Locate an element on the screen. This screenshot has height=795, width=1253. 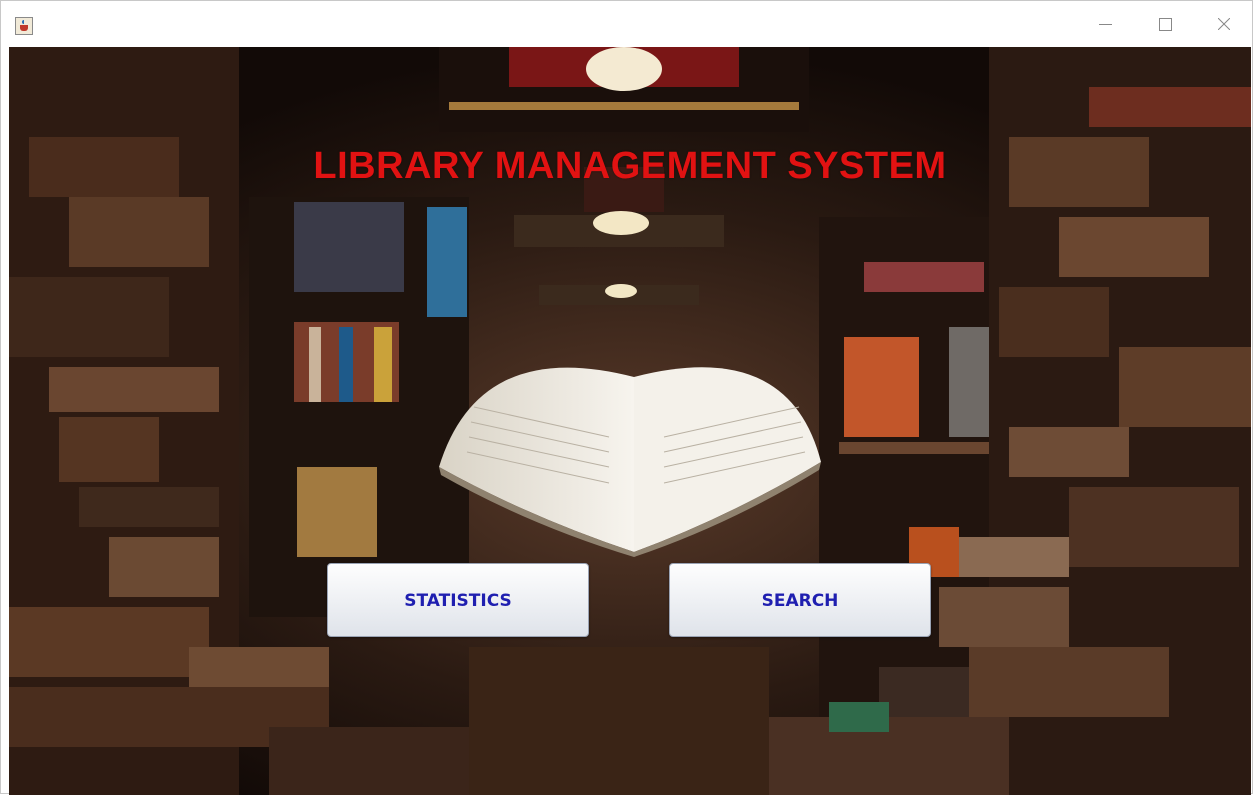
search-button: SEARCH is located at coordinates (800, 600).